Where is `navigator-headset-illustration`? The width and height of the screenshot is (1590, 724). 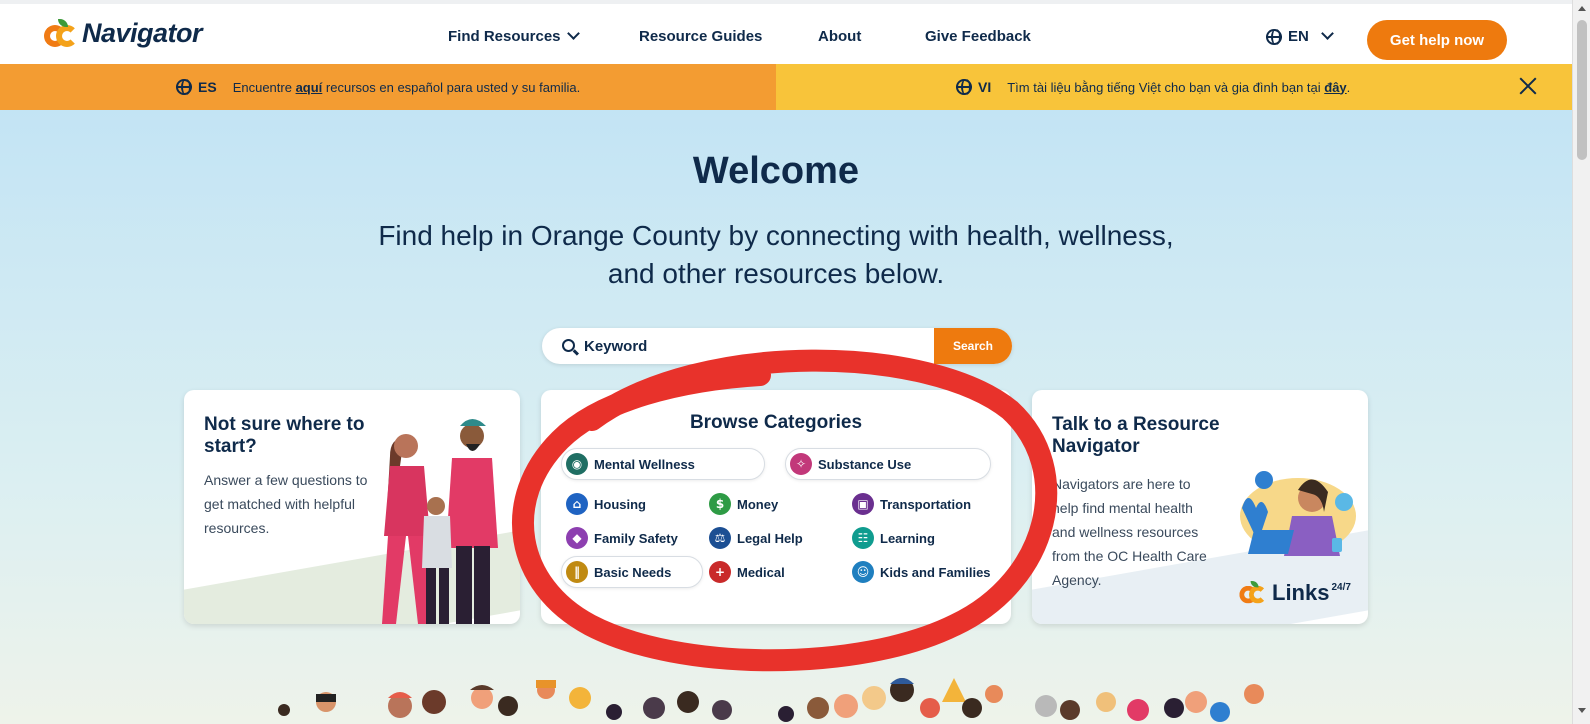
navigator-headset-illustration is located at coordinates (1298, 513).